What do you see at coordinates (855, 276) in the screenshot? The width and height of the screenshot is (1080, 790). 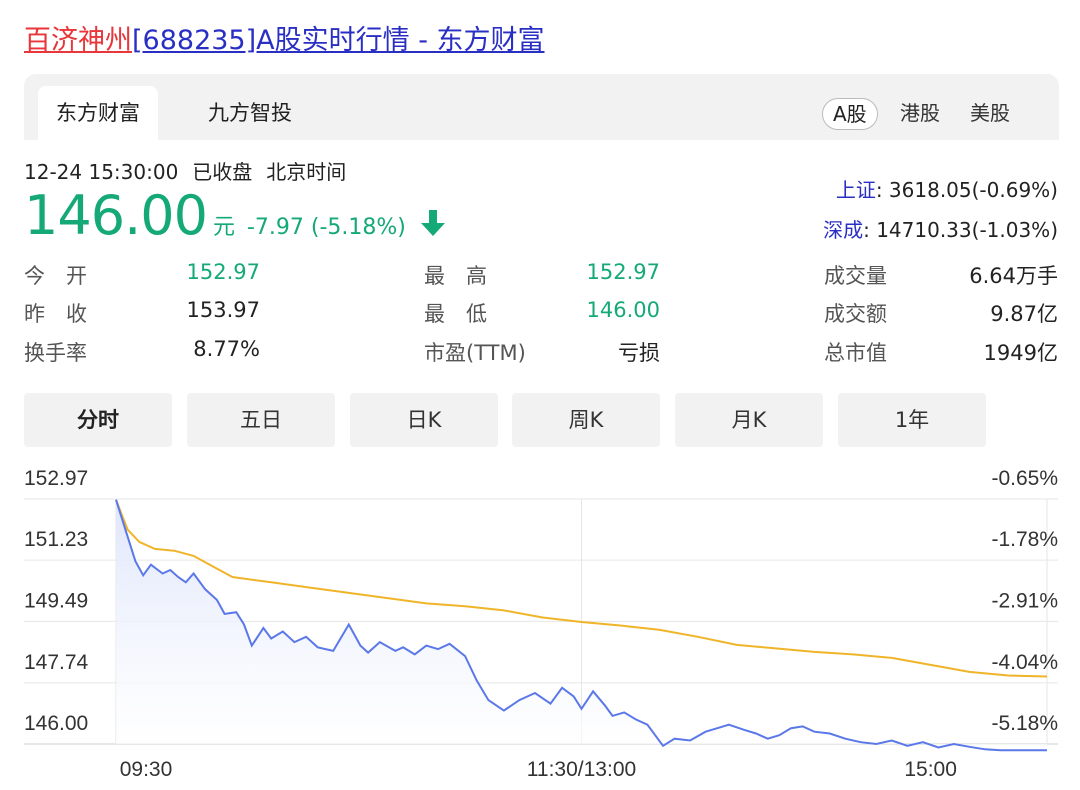 I see `volume-label: 成交量` at bounding box center [855, 276].